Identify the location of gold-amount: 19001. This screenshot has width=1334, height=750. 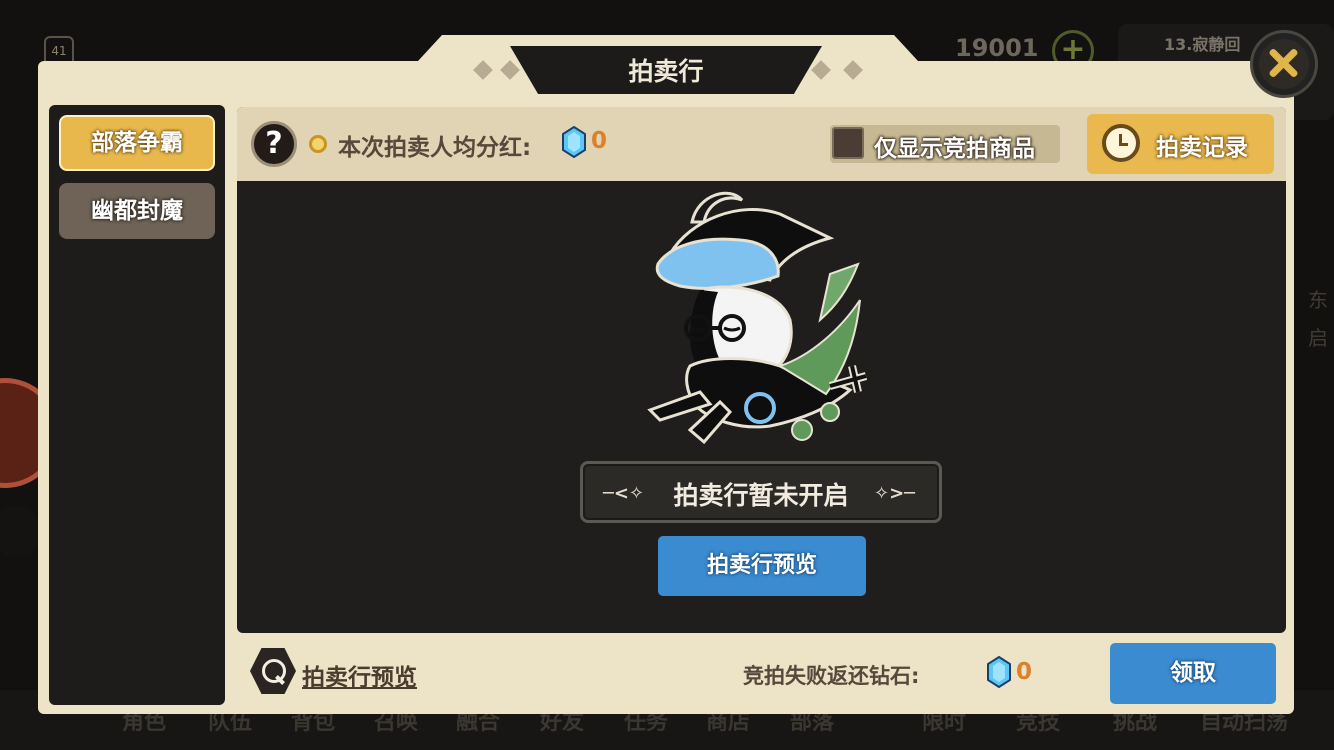
(997, 48).